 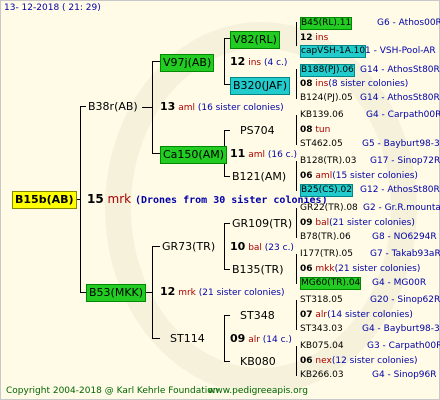 I want to click on g1-info-0: 13 aml (16 sister colonies), so click(x=222, y=107).